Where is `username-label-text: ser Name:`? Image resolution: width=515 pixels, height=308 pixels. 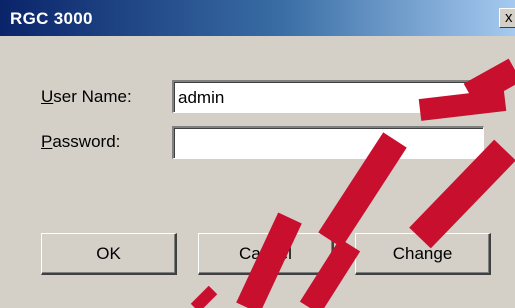 username-label-text: ser Name: is located at coordinates (92, 96).